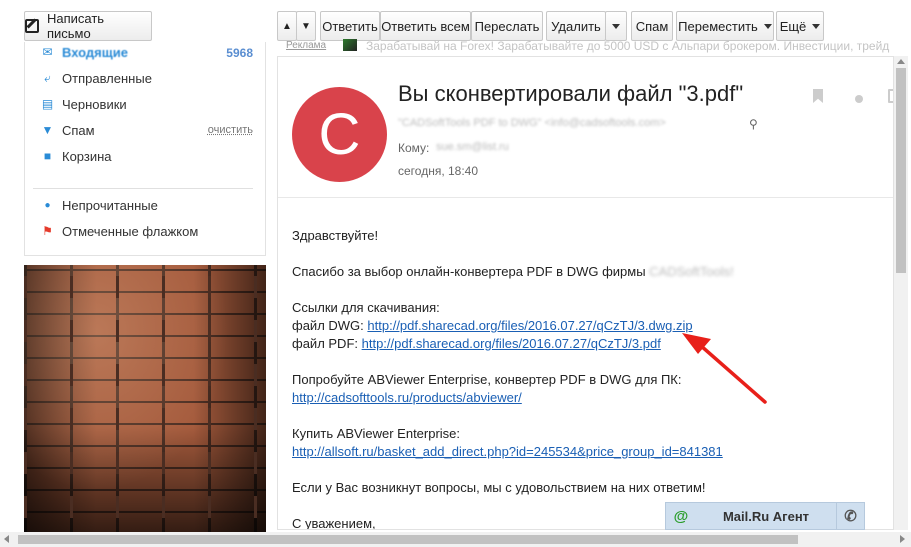 The height and width of the screenshot is (547, 911). I want to click on phone-icon: ✆, so click(850, 516).